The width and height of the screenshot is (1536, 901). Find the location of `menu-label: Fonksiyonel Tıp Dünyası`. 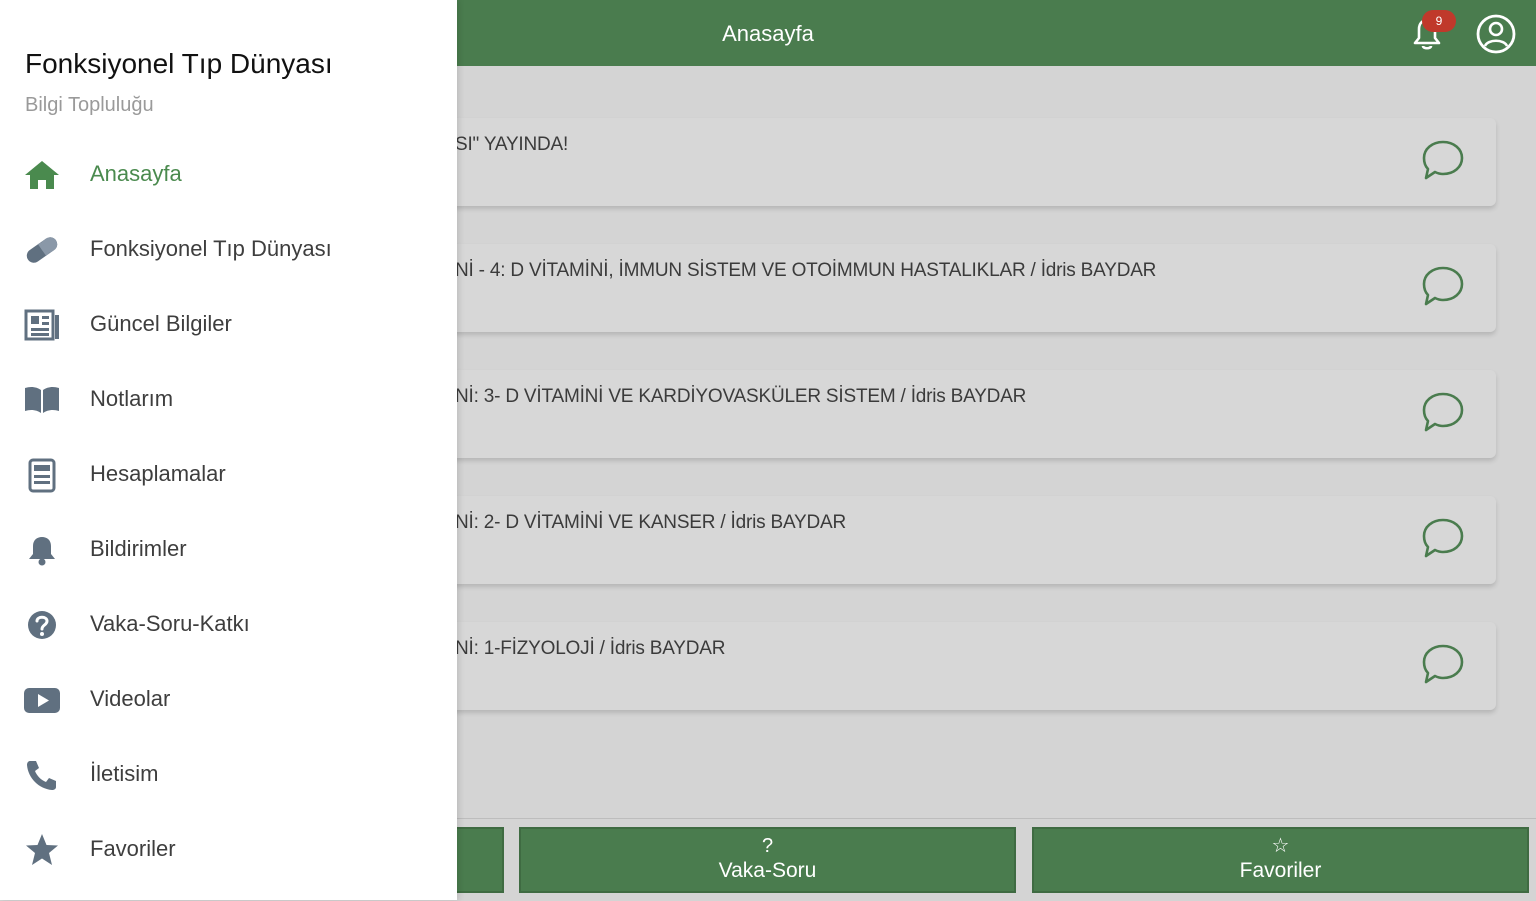

menu-label: Fonksiyonel Tıp Dünyası is located at coordinates (211, 248).